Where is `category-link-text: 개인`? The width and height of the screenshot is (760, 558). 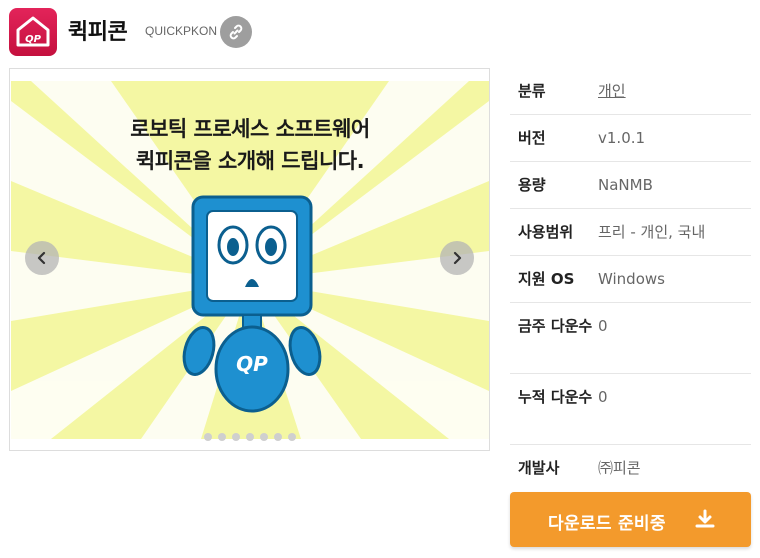 category-link-text: 개인 is located at coordinates (612, 91).